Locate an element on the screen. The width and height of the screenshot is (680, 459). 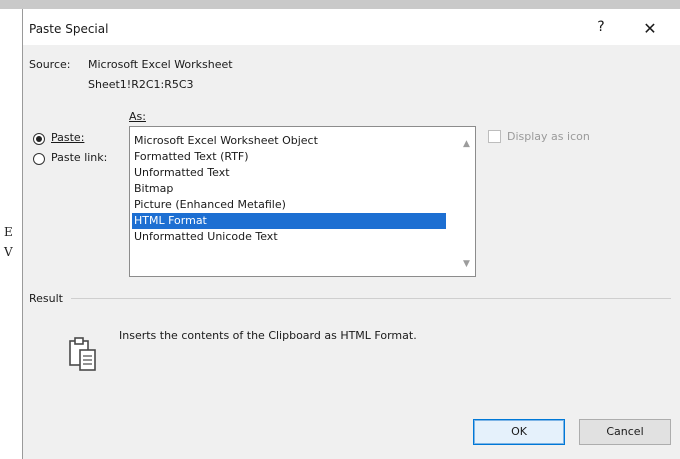
list-item: Picture (Enhanced Metafile) is located at coordinates (289, 205).